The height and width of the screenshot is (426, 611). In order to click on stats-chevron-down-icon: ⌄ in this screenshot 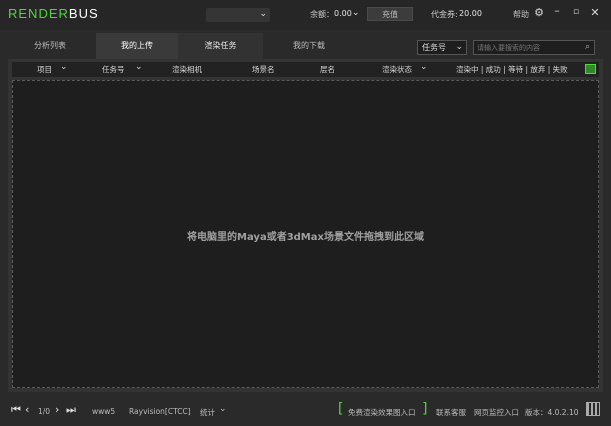, I will do `click(223, 409)`.